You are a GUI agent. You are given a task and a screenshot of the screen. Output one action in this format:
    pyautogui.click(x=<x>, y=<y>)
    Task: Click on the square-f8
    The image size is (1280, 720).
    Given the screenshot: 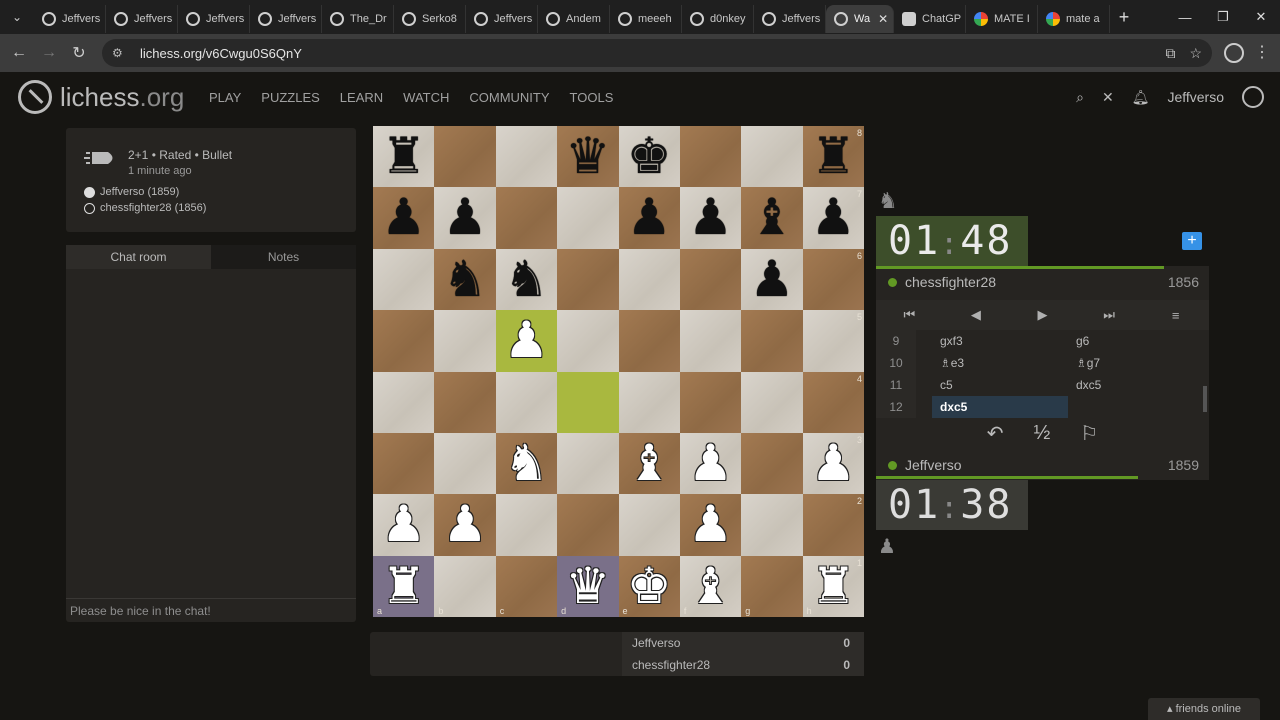 What is the action you would take?
    pyautogui.click(x=710, y=157)
    